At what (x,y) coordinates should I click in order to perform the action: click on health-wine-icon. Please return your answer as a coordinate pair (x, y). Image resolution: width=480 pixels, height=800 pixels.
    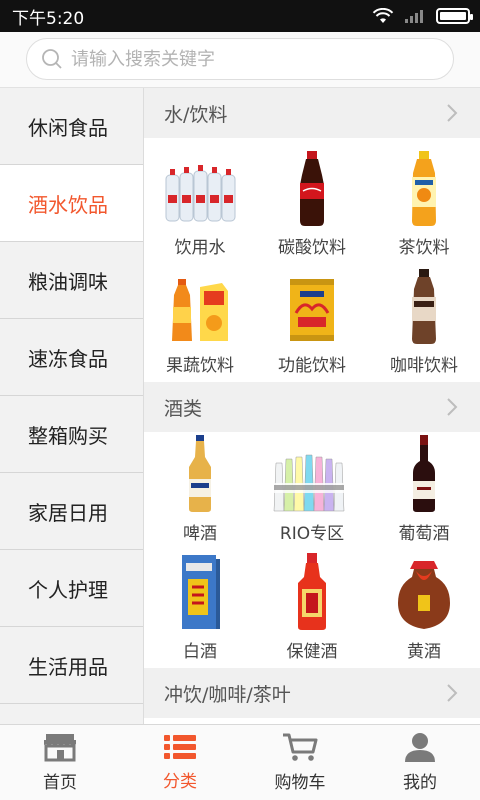
    Looking at the image, I should click on (312, 591).